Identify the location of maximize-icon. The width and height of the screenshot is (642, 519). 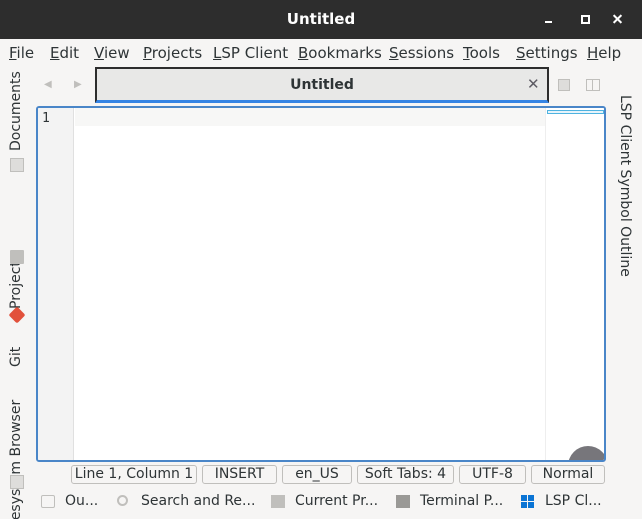
(586, 19).